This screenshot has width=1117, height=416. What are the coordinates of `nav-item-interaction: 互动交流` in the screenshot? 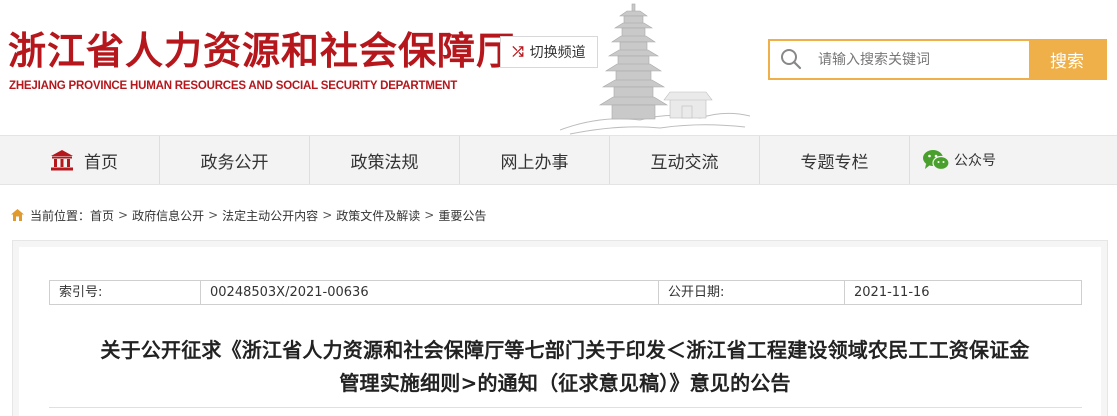 It's located at (684, 160).